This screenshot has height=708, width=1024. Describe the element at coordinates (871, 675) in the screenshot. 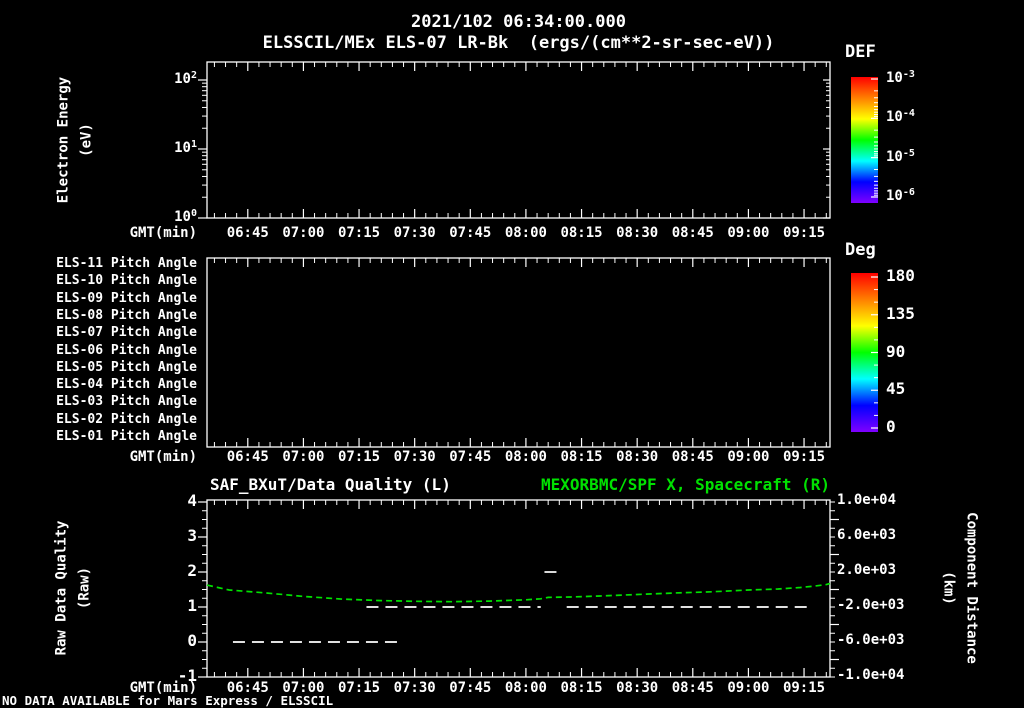

I see `distance-tick-label: -1.0e+04` at that location.